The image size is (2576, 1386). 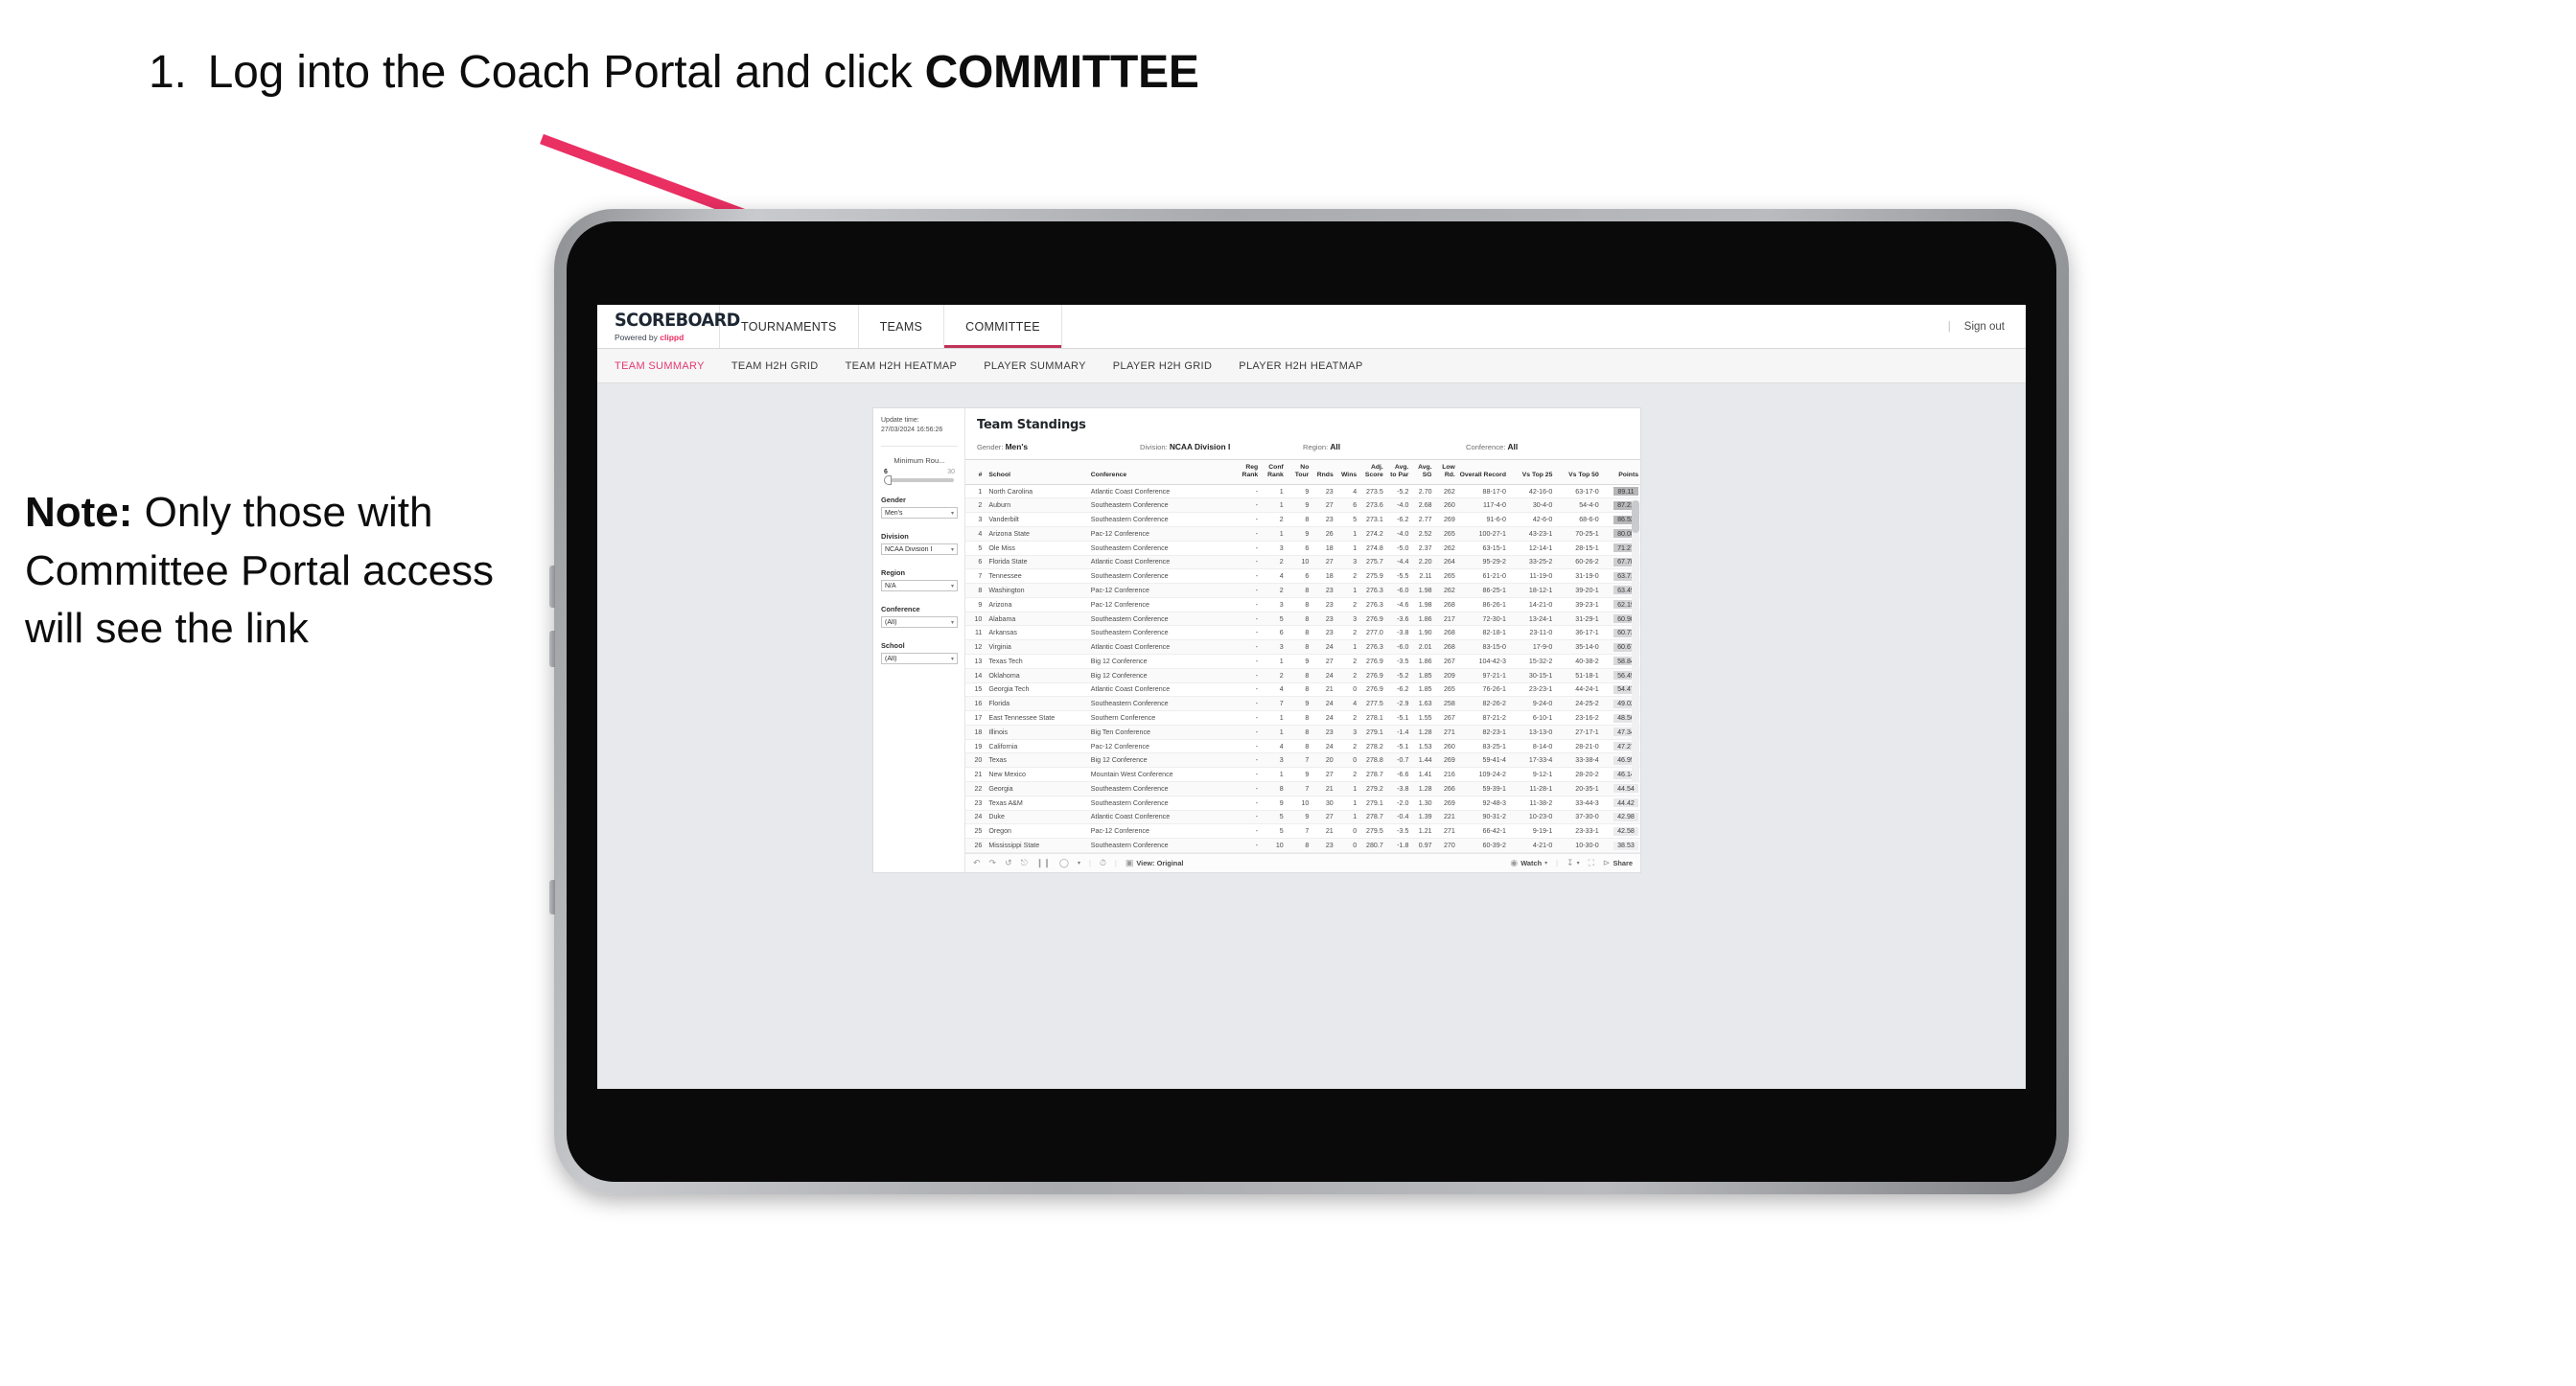 I want to click on tab-team-summary: TEAM SUMMARY, so click(x=660, y=366).